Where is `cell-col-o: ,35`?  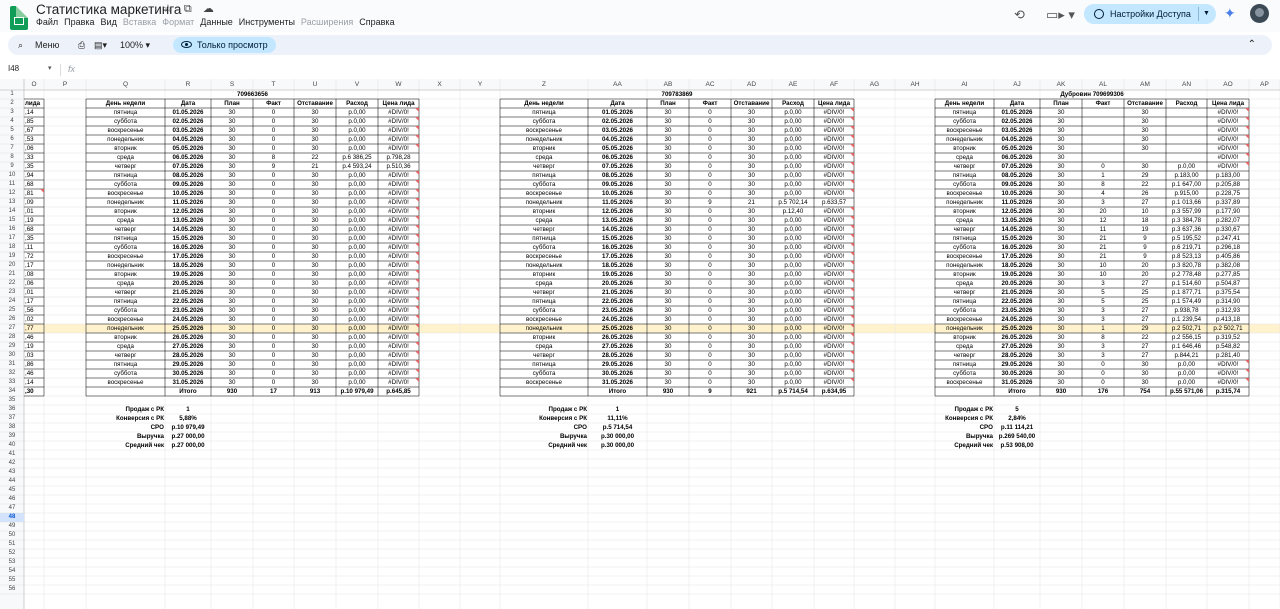
cell-col-o: ,35 is located at coordinates (34, 238).